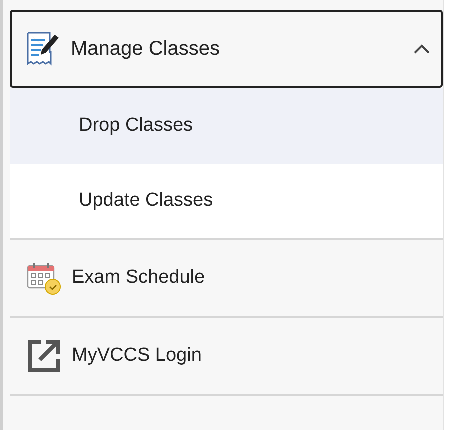 This screenshot has width=467, height=430. Describe the element at coordinates (44, 278) in the screenshot. I see `calendar-clock-icon` at that location.